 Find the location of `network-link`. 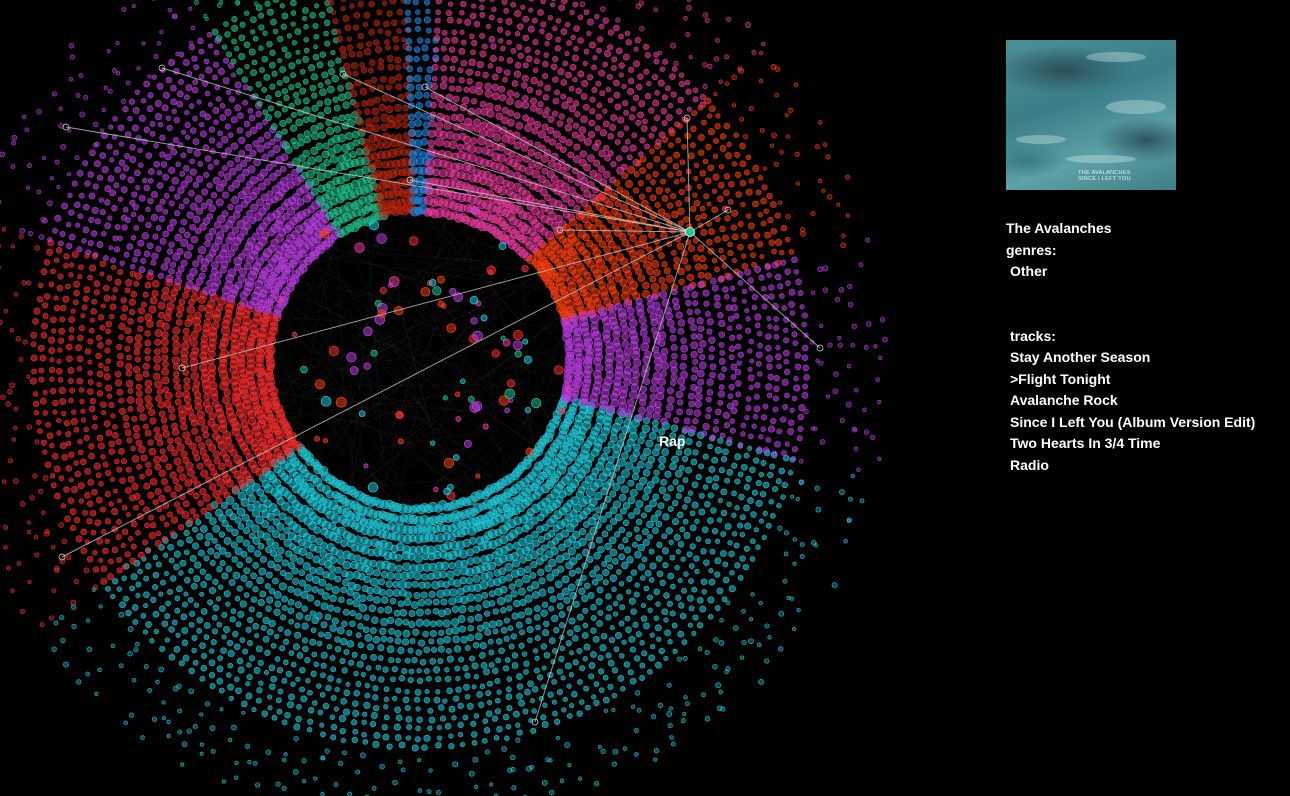

network-link is located at coordinates (496, 266).